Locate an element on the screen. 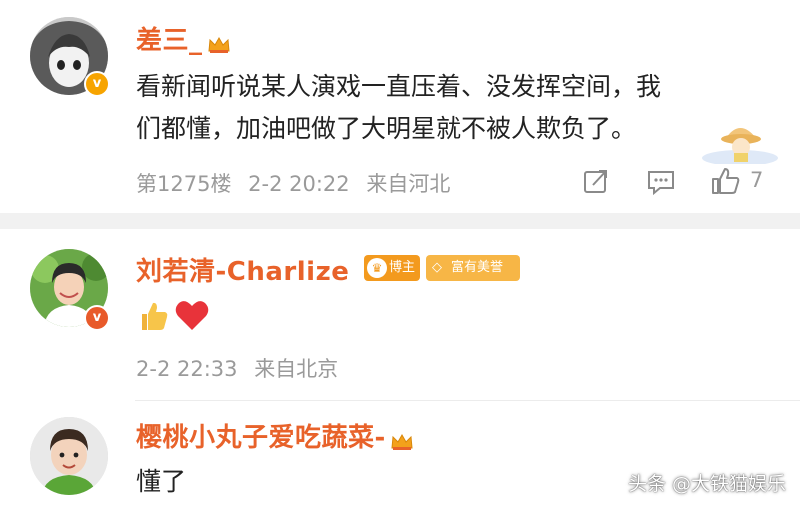  share-icon is located at coordinates (596, 182).